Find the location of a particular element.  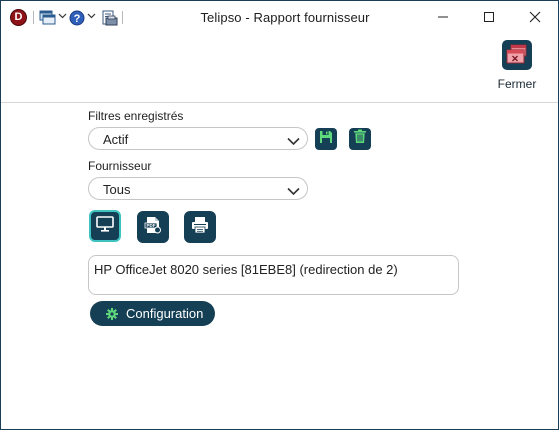

supplier-value: Tous is located at coordinates (117, 189).